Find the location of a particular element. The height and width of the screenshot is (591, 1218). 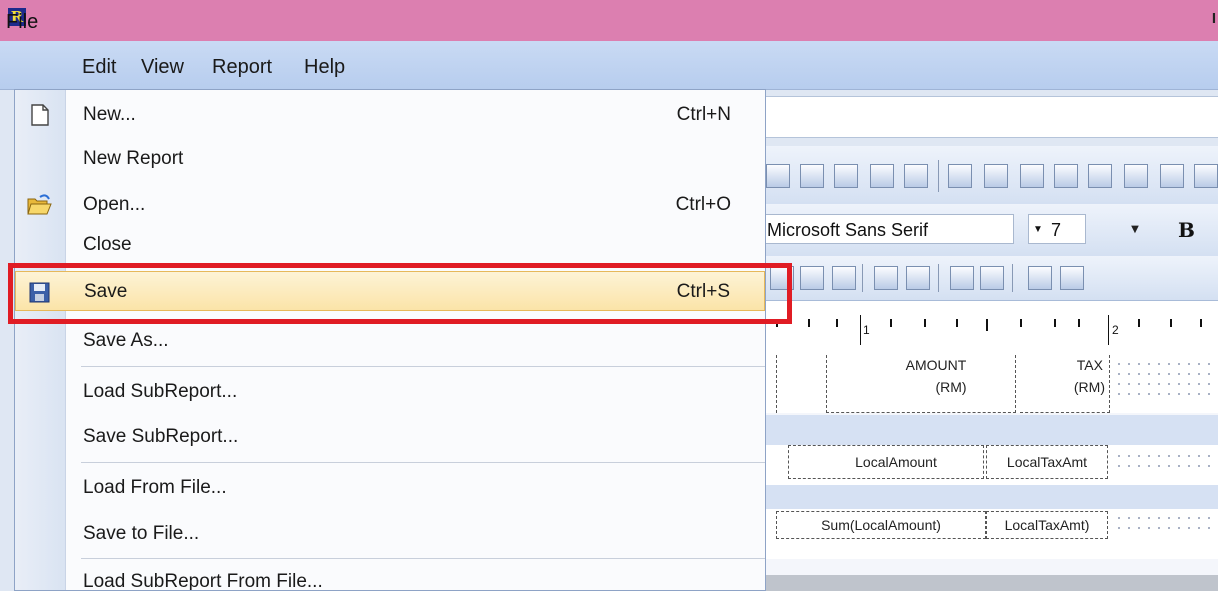

sum-amount-label: Sum(LocalAmount) is located at coordinates (881, 525).